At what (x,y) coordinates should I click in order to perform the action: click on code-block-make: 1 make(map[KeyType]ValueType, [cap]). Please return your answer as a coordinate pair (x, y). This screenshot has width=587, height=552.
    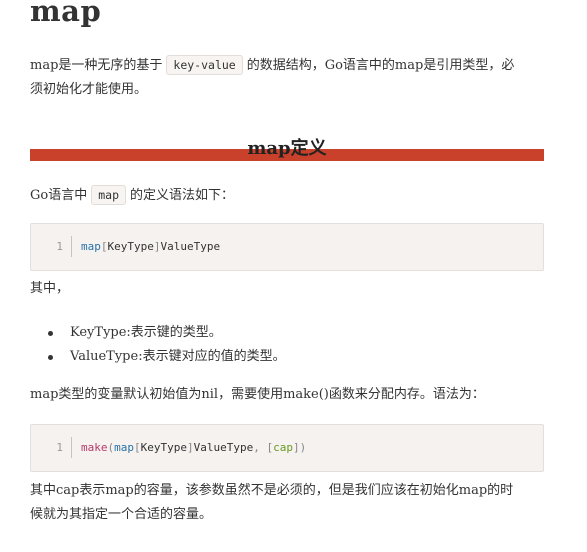
    Looking at the image, I should click on (287, 448).